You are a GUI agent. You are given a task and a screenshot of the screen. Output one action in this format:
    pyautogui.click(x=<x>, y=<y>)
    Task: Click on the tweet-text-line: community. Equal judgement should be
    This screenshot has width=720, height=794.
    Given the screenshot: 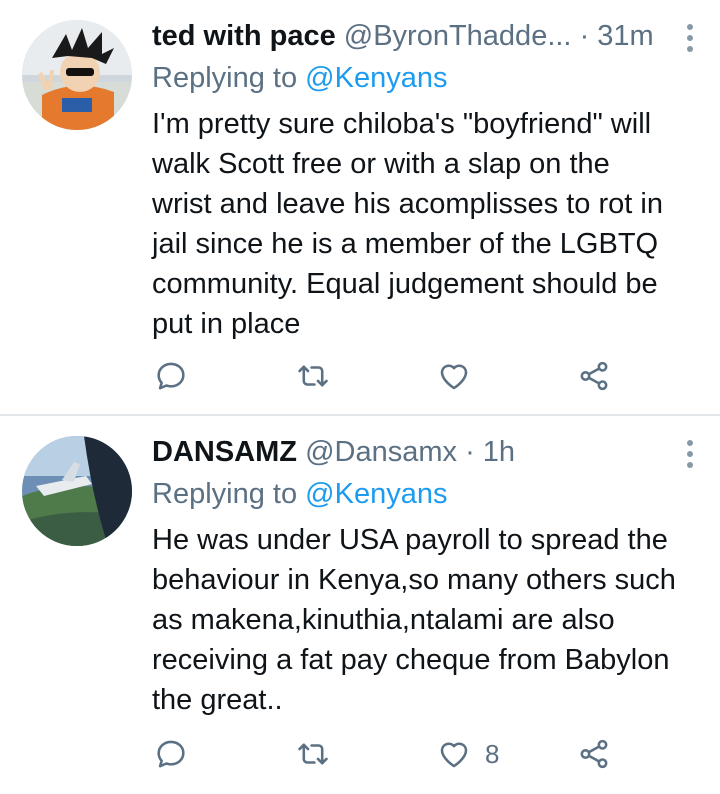 What is the action you would take?
    pyautogui.click(x=405, y=284)
    